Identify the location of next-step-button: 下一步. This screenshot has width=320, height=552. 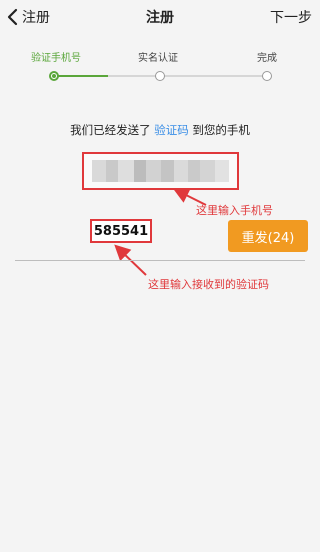
(291, 17).